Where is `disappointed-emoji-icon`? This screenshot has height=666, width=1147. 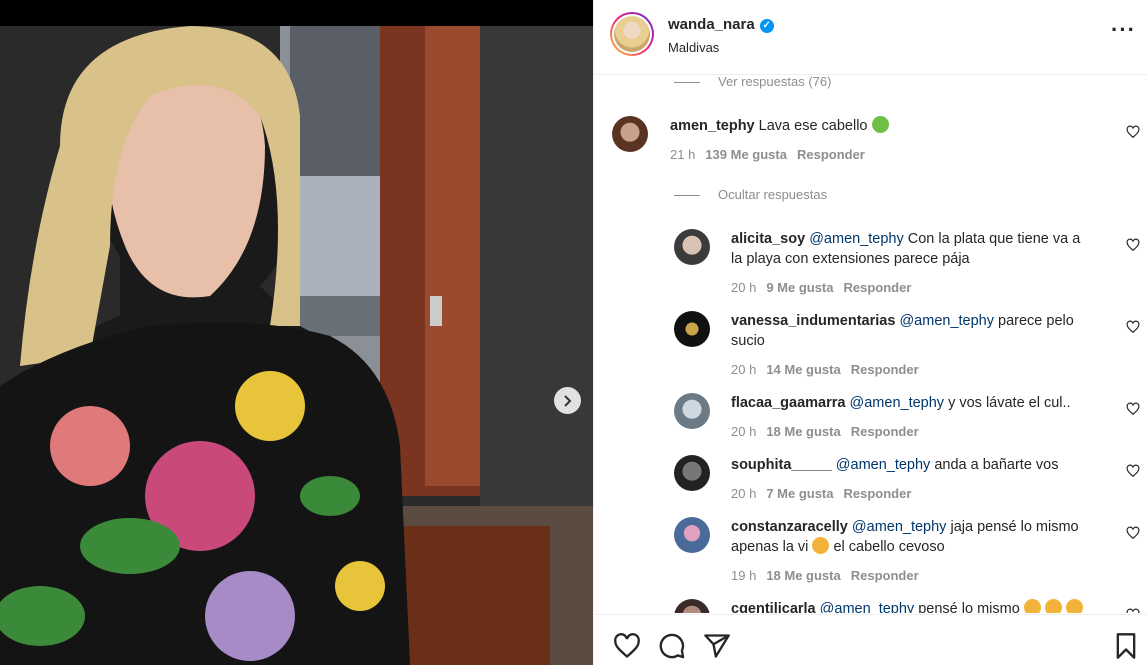 disappointed-emoji-icon is located at coordinates (821, 545).